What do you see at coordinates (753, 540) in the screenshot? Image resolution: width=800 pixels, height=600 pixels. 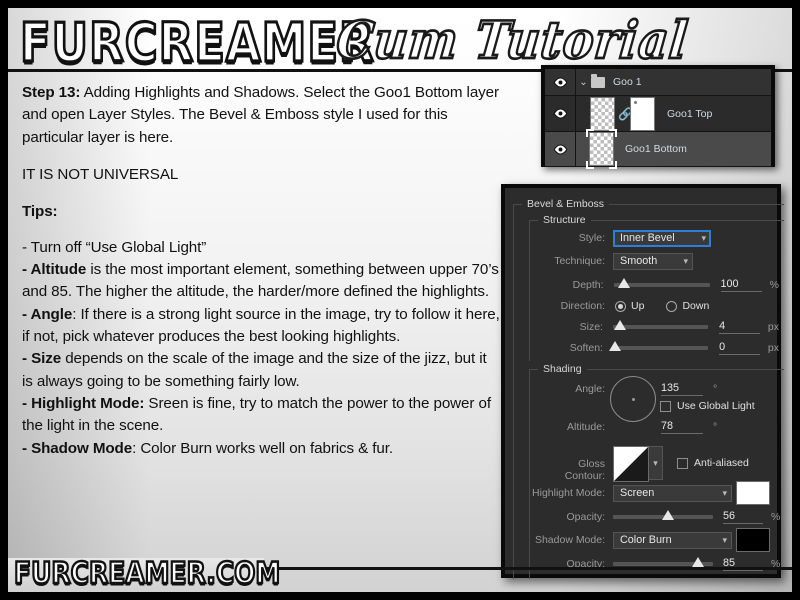 I see `shadow-color-swatch` at bounding box center [753, 540].